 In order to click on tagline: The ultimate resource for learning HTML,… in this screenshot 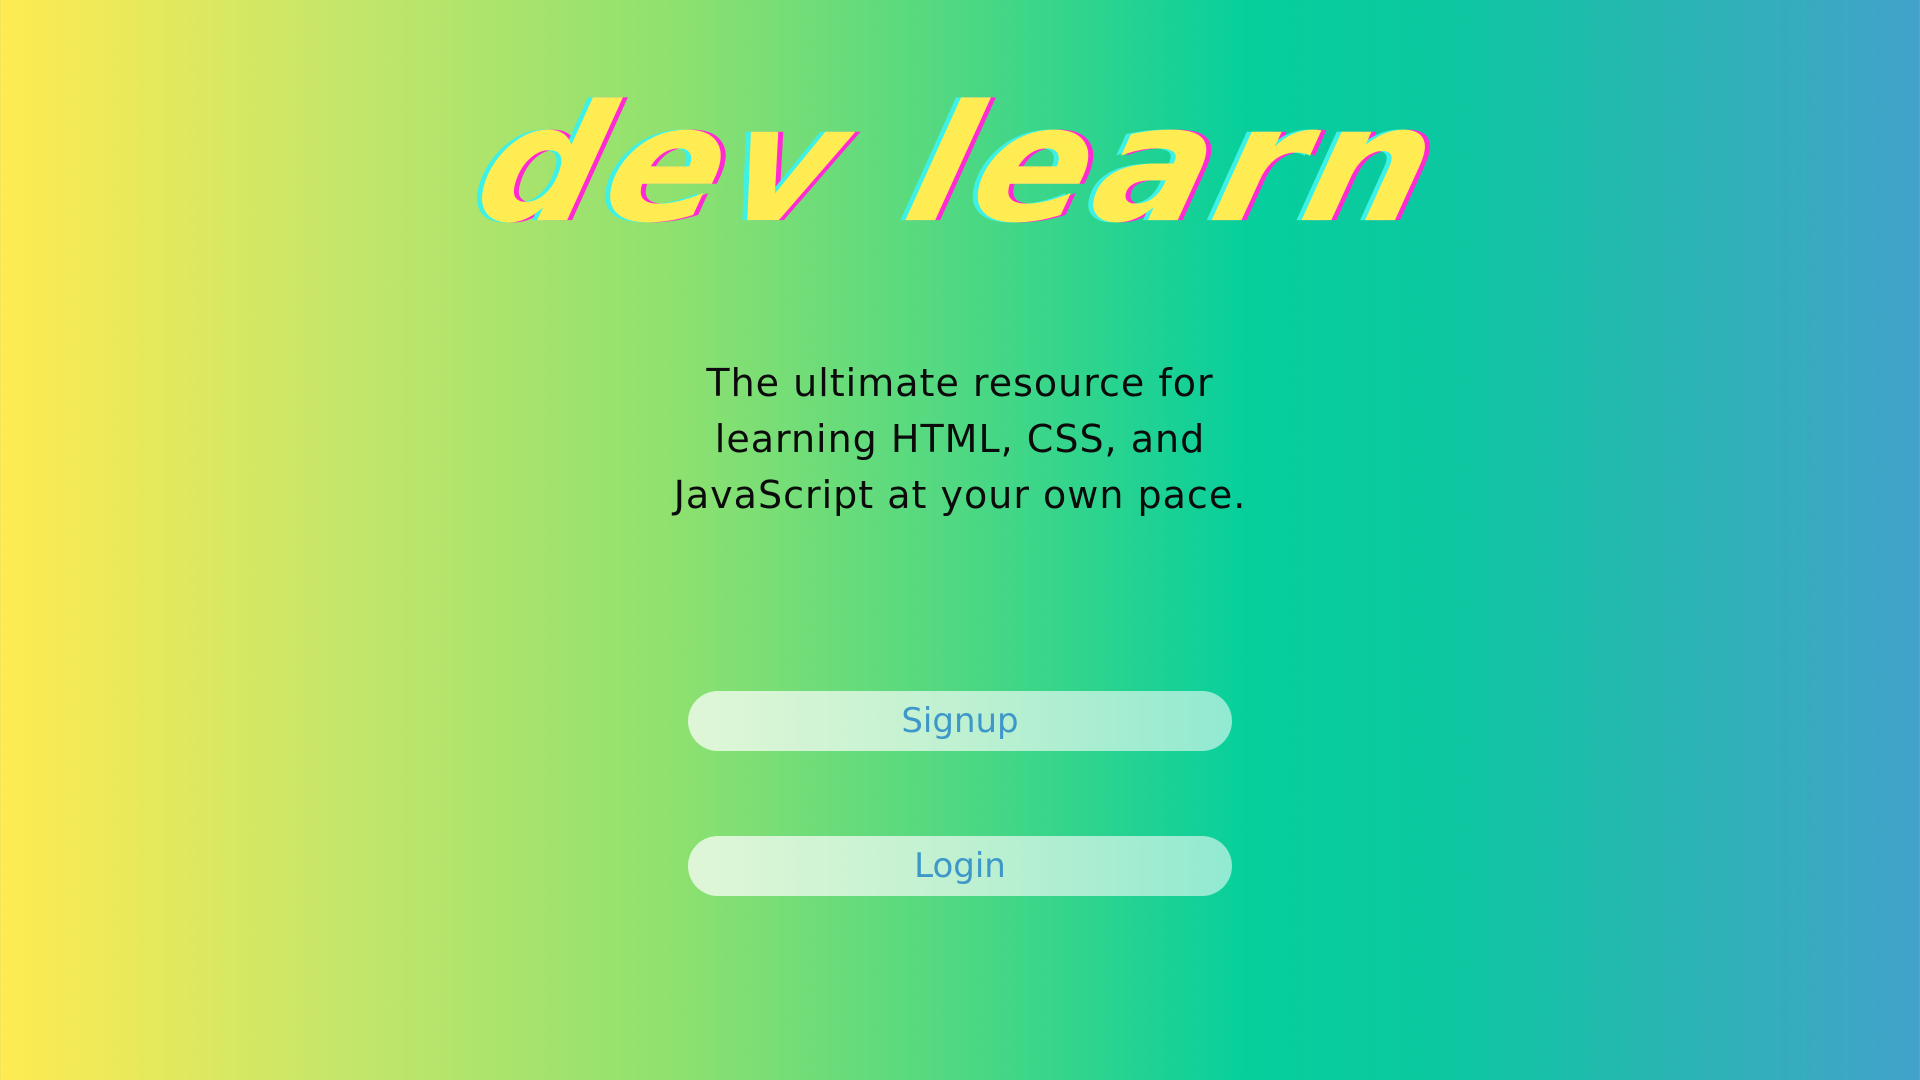, I will do `click(960, 439)`.